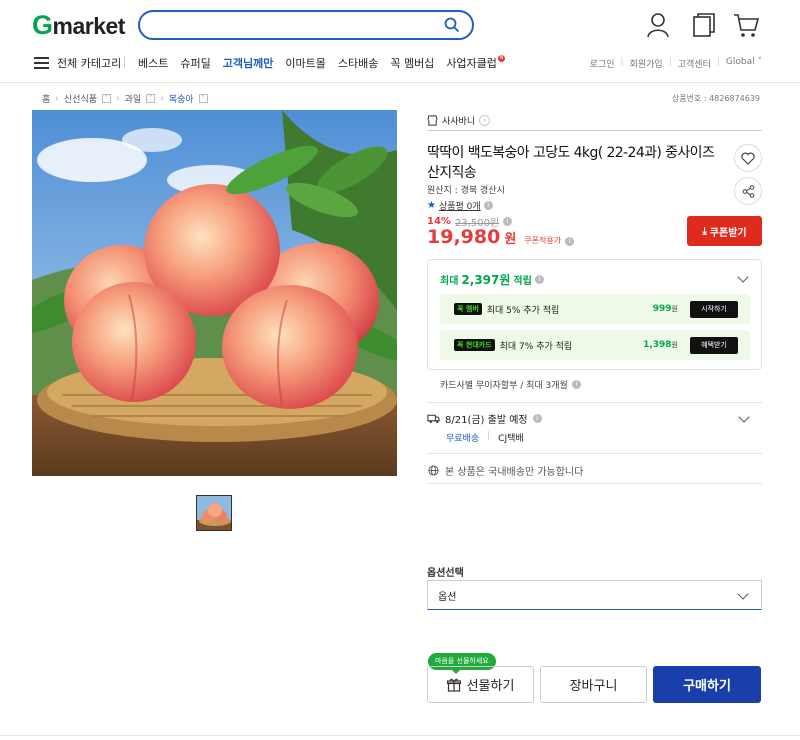  Describe the element at coordinates (153, 63) in the screenshot. I see `nav-link-best: 베스트` at that location.